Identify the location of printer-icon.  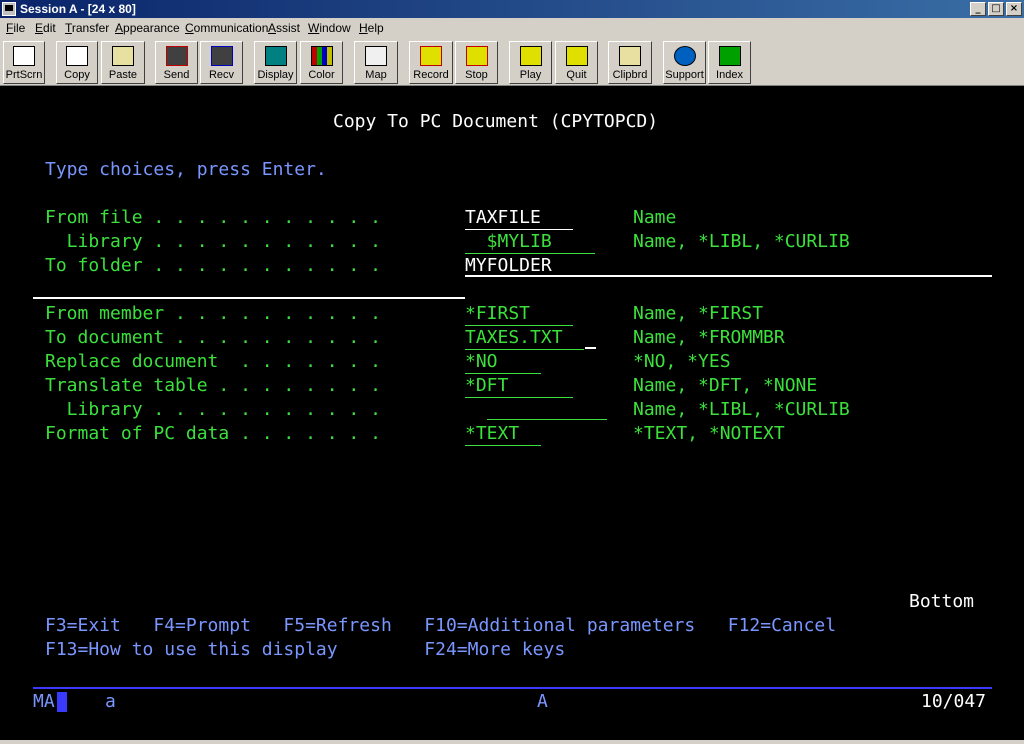
(24, 56).